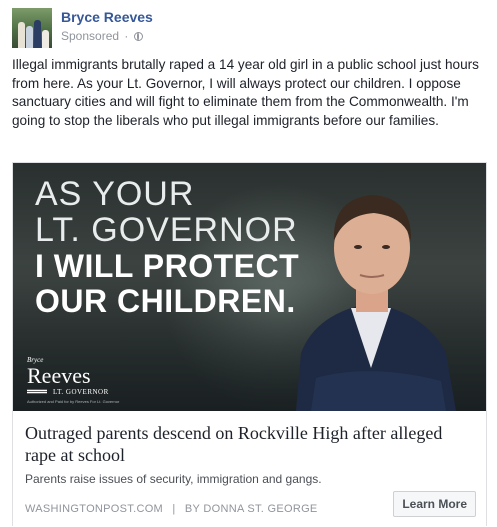 The width and height of the screenshot is (497, 527). I want to click on post-header: Bryce Reeves Sponsored ·, so click(247, 28).